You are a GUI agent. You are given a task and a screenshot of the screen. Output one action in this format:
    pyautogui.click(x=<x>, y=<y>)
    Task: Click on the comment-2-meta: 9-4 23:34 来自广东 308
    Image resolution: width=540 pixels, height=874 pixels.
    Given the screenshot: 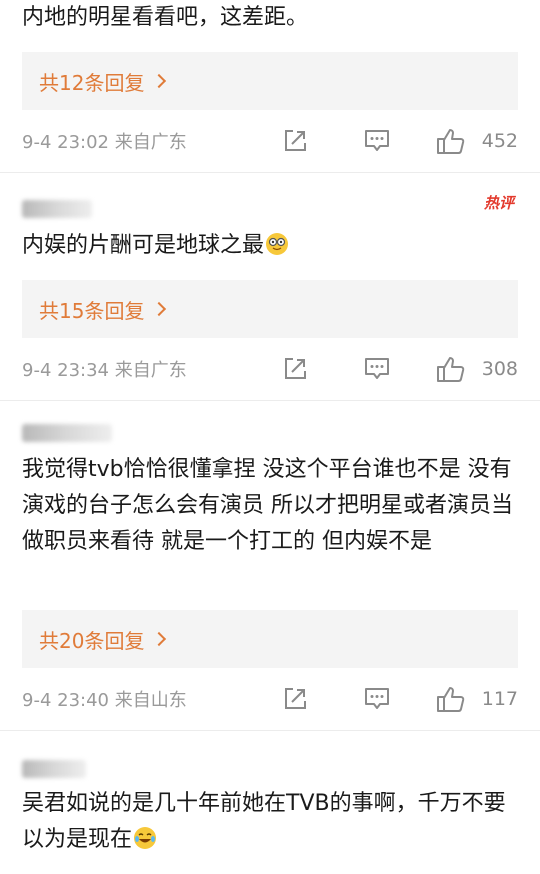 What is the action you would take?
    pyautogui.click(x=270, y=369)
    